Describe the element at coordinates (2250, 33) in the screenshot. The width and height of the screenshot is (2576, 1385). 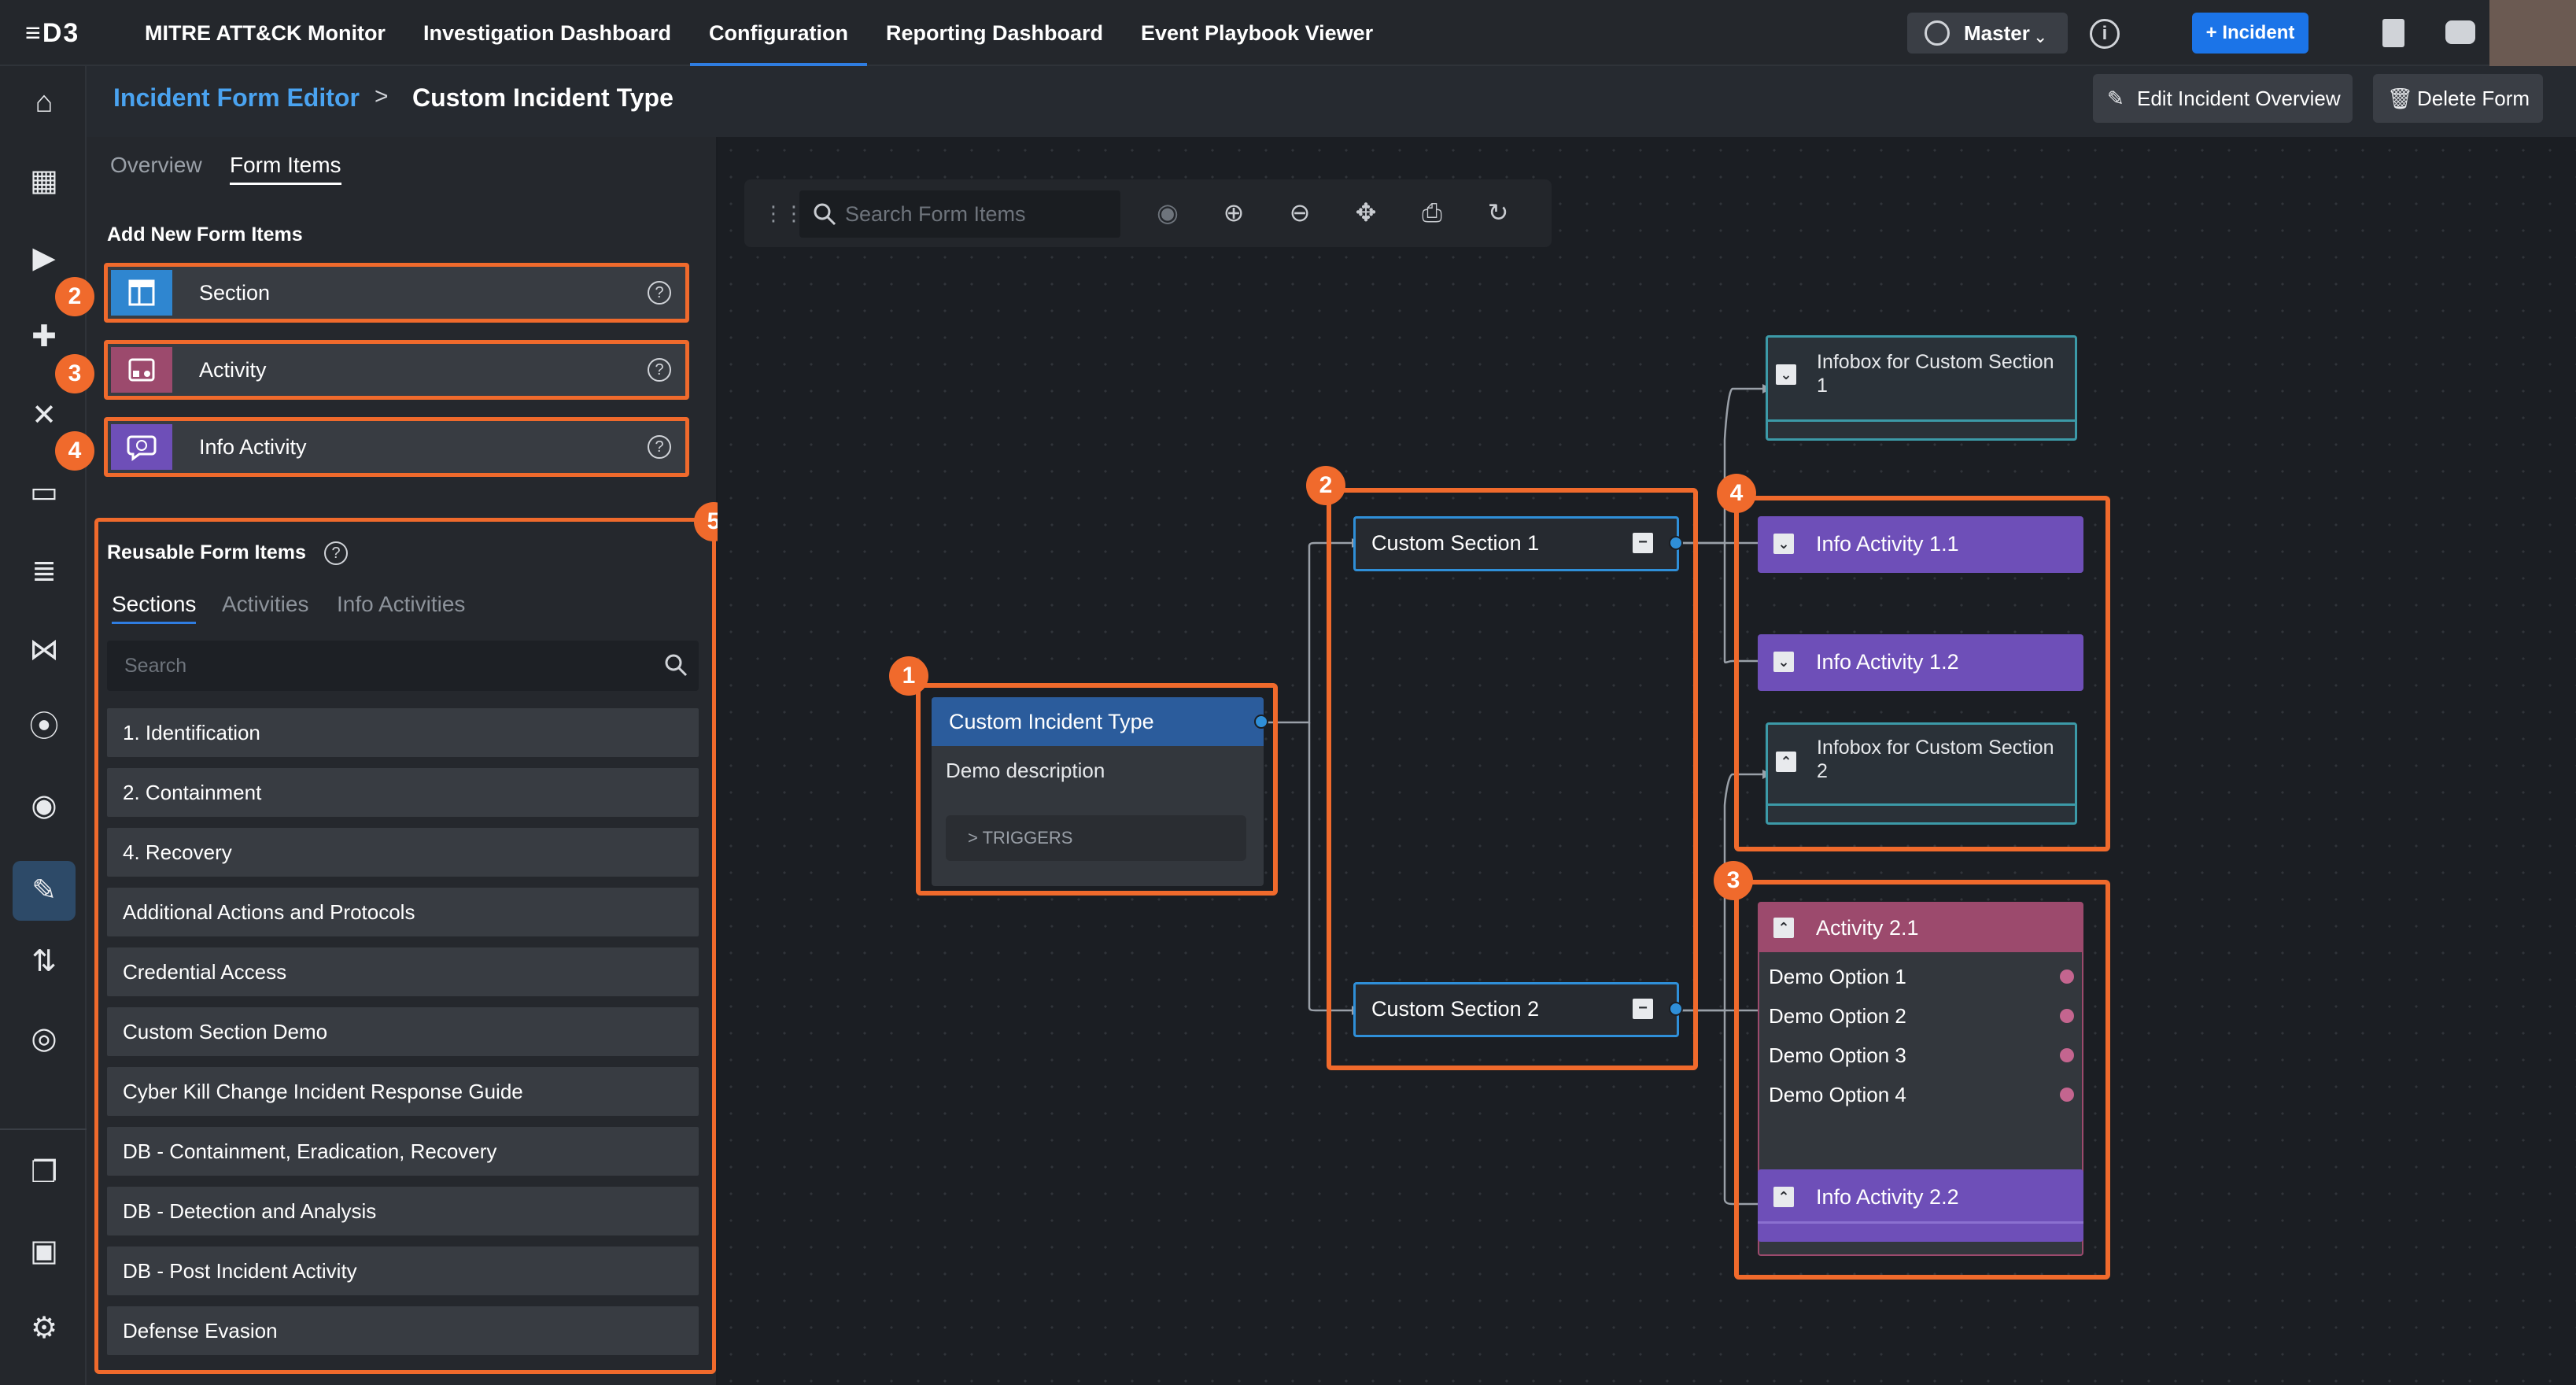
I see `new-incident-button: + Incident` at that location.